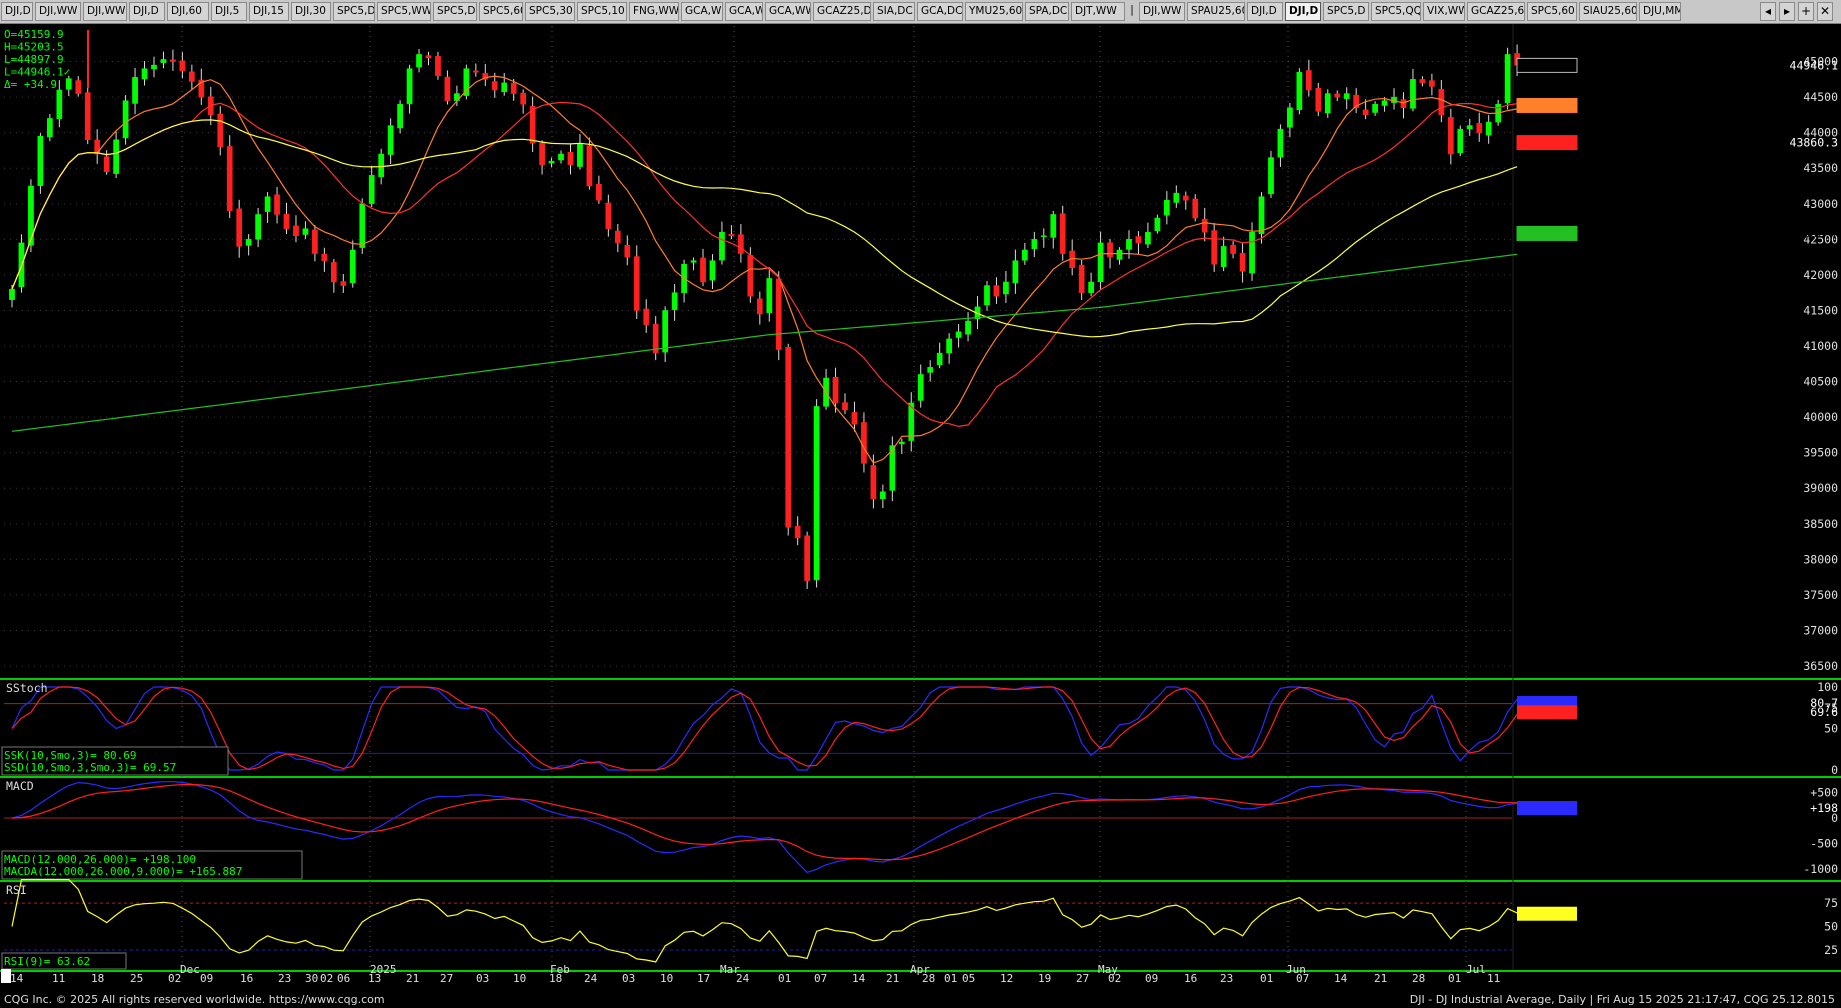 Image resolution: width=1841 pixels, height=1008 pixels. I want to click on price-flag-label: 42582.7, so click(1814, 233).